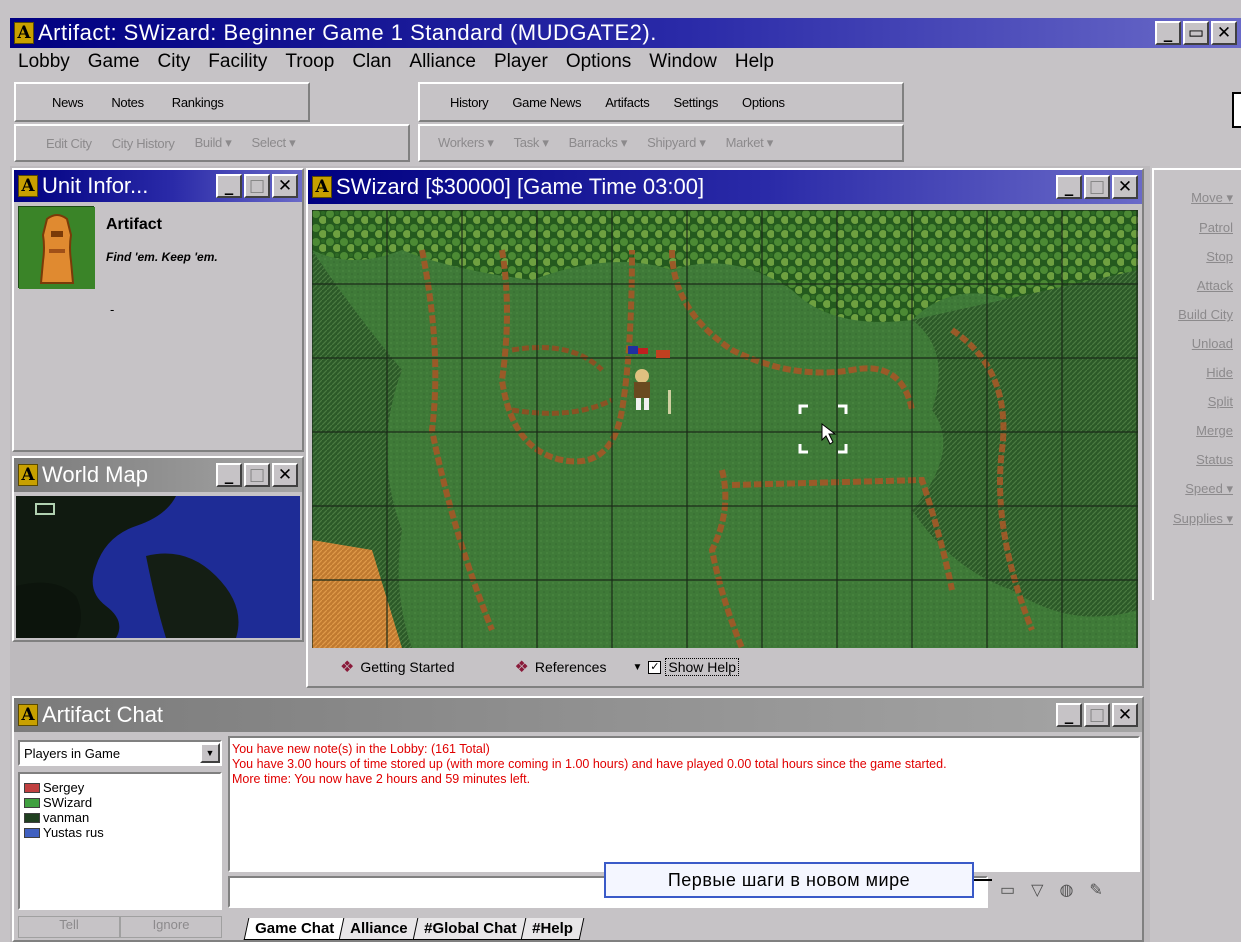 The width and height of the screenshot is (1241, 942). Describe the element at coordinates (69, 143) in the screenshot. I see `edit-city-button: Edit City` at that location.